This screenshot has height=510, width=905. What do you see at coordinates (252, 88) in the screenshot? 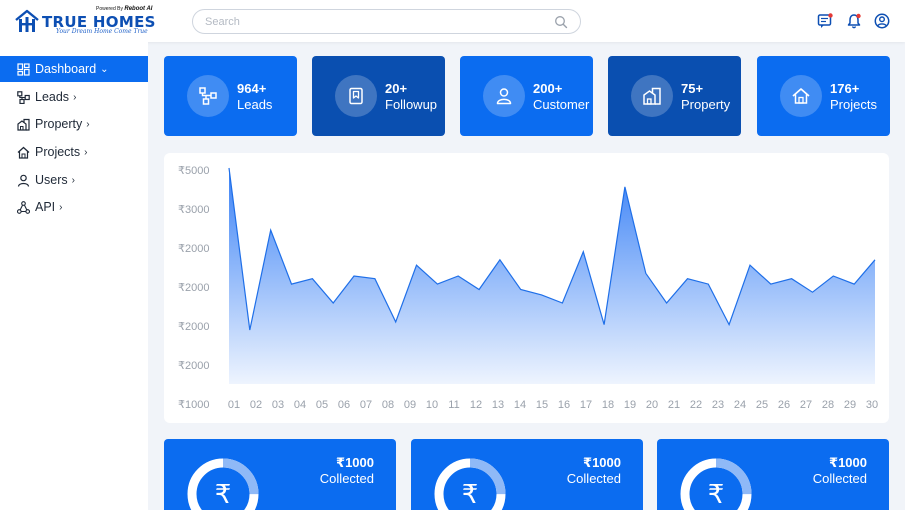
I see `stat-value: 964+` at bounding box center [252, 88].